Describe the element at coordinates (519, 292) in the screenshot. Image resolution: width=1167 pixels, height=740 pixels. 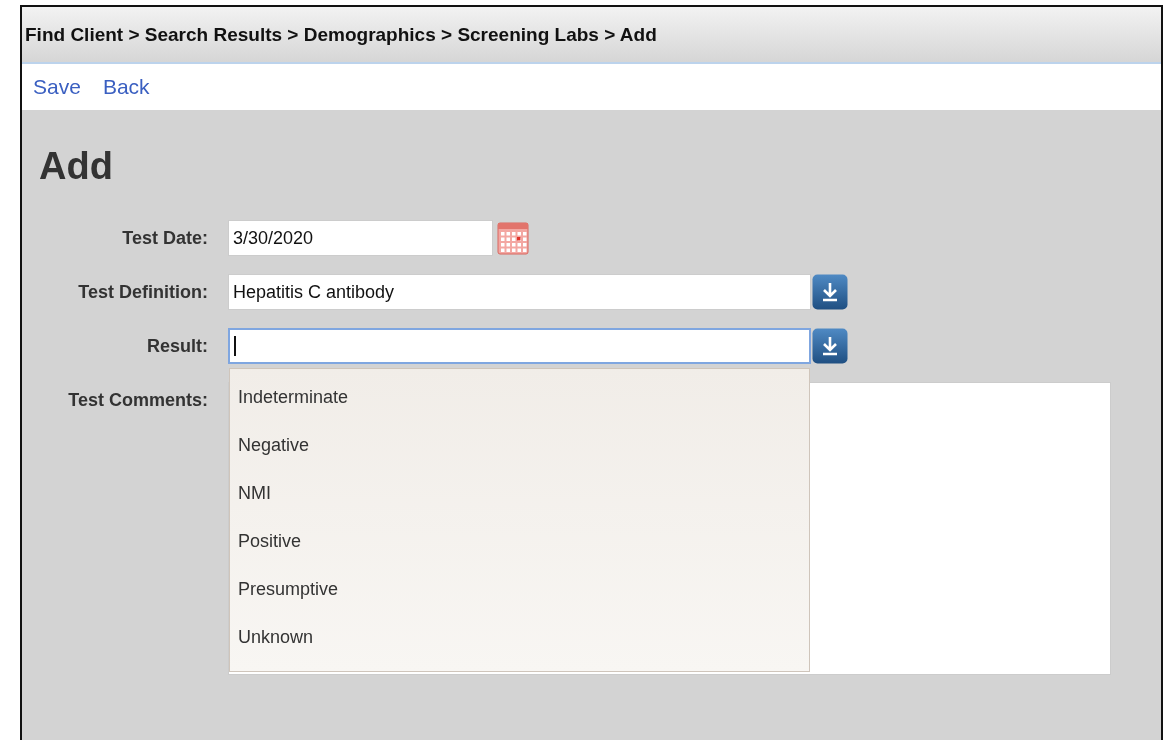
I see `combo-field: Hepatitis C antibody` at that location.